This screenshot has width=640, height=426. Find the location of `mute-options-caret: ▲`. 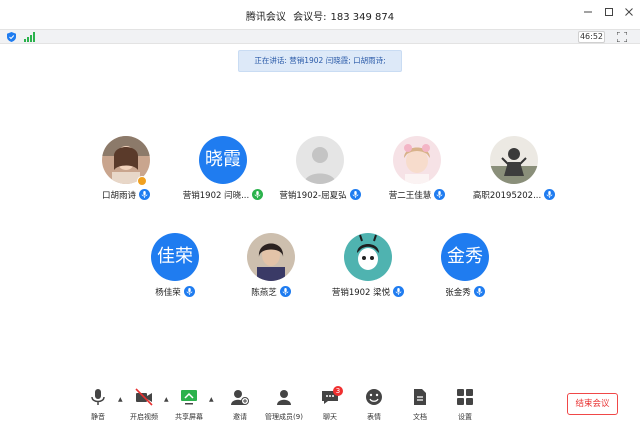

mute-options-caret: ▲ is located at coordinates (120, 399).